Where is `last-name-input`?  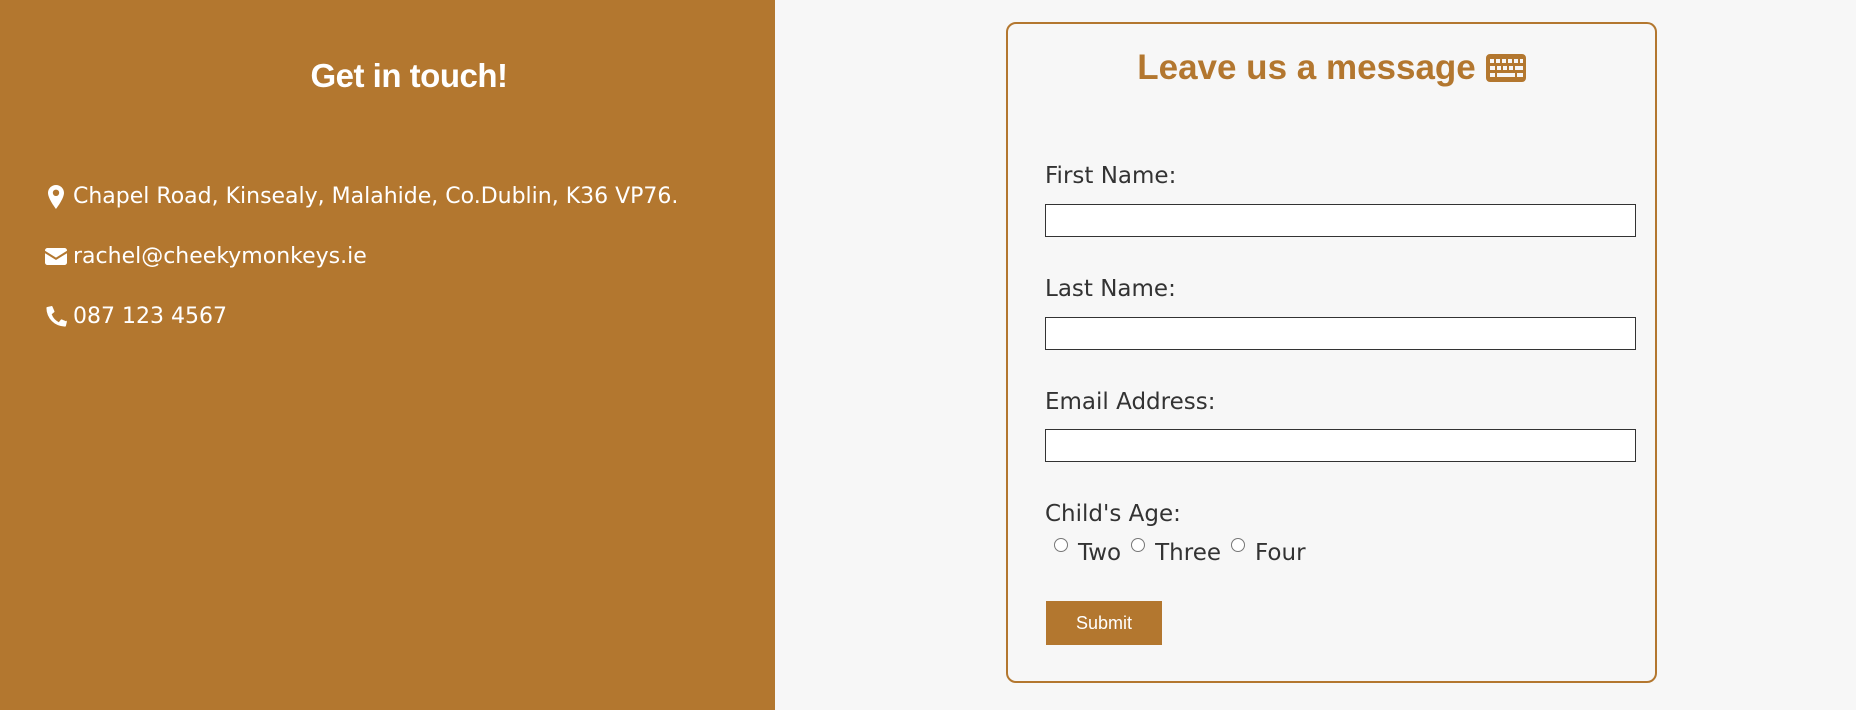 last-name-input is located at coordinates (1340, 333).